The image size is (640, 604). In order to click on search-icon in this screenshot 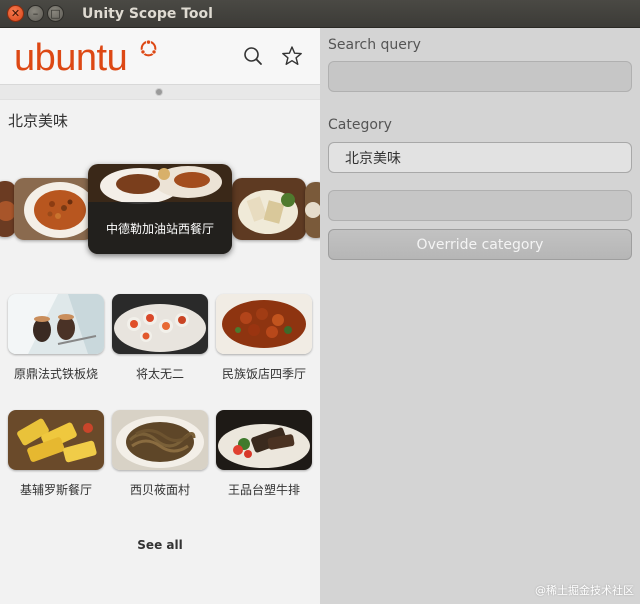, I will do `click(253, 56)`.